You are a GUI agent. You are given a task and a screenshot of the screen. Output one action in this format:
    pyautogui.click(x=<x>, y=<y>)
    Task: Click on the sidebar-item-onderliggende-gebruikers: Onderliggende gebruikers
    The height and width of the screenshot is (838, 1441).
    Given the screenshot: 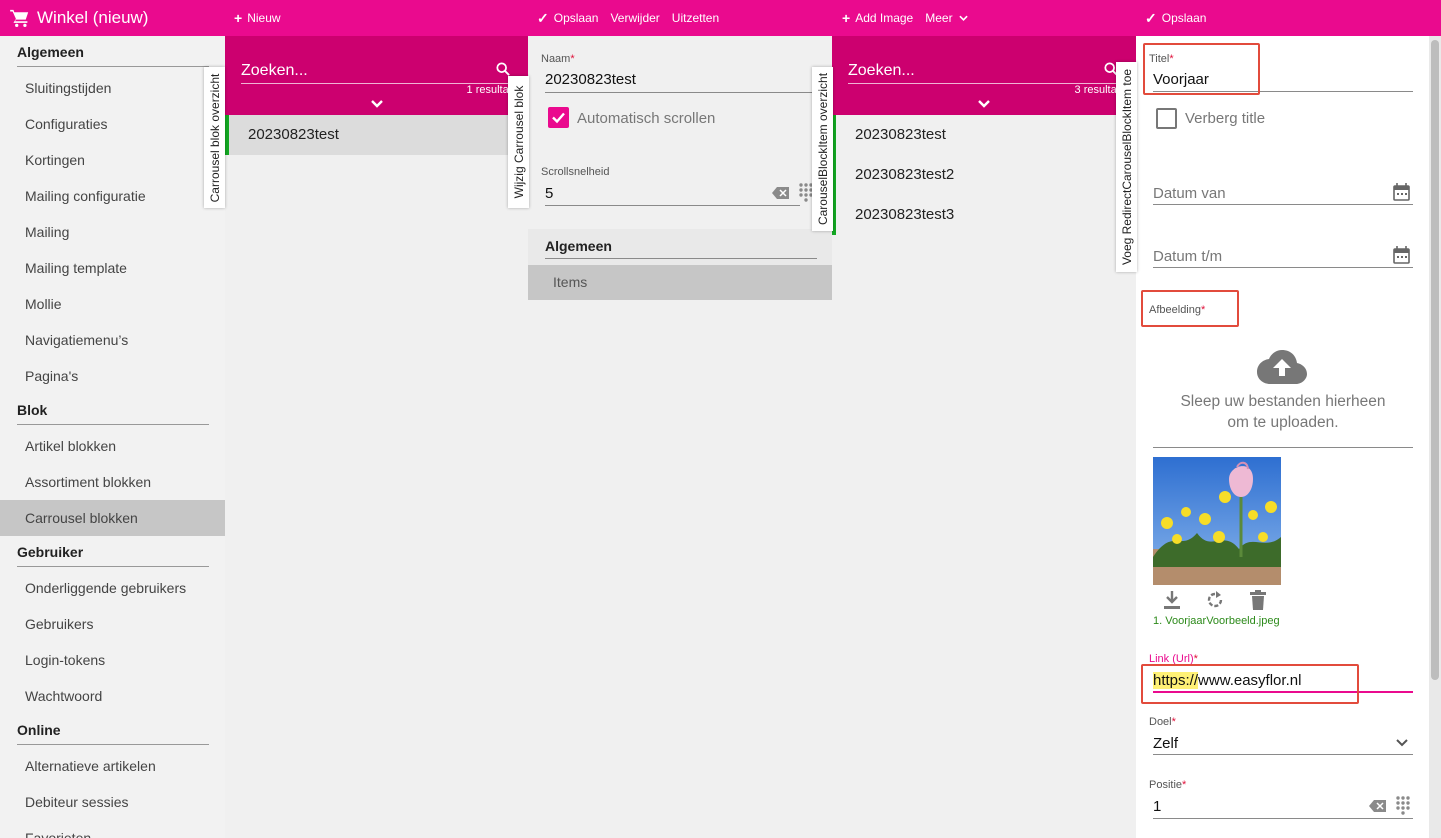 What is the action you would take?
    pyautogui.click(x=112, y=588)
    